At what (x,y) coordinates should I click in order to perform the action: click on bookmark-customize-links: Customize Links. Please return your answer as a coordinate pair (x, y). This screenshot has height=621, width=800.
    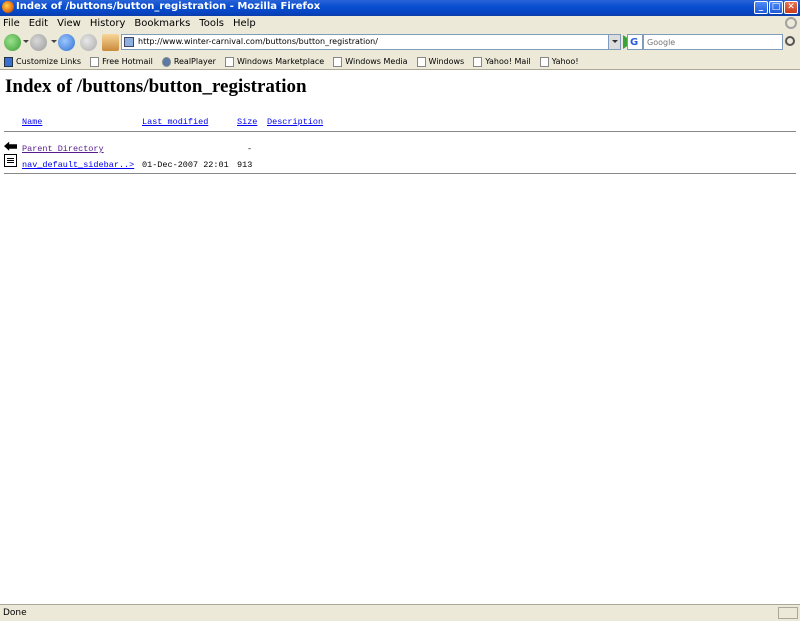
    Looking at the image, I should click on (43, 61).